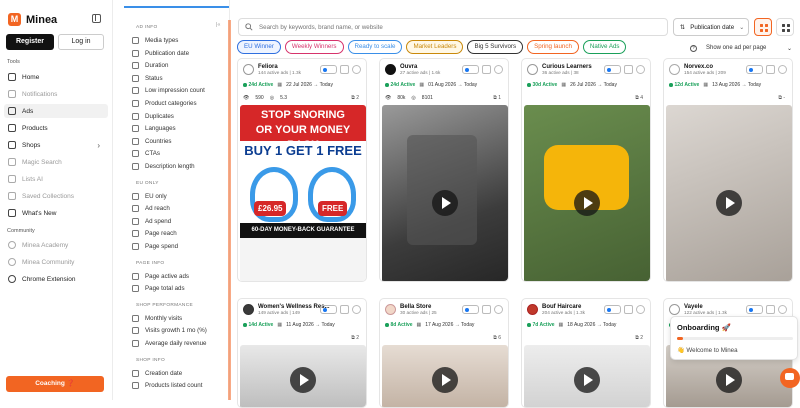 The image size is (800, 408). I want to click on ad-card-header: Bella Store 30 active ads | 25, so click(411, 309).